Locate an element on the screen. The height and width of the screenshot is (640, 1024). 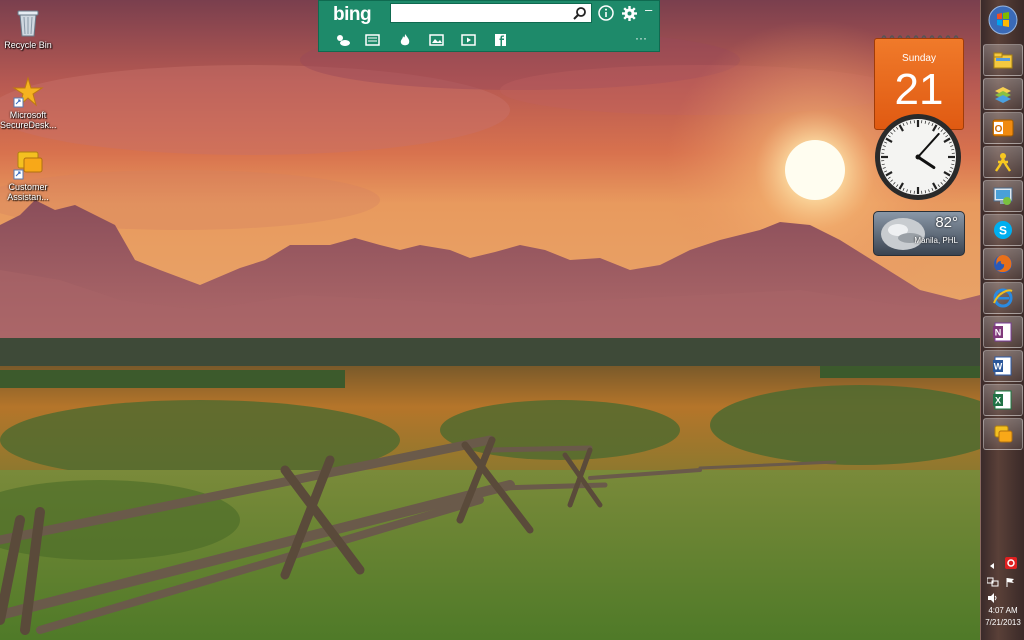
chevron-left-icon is located at coordinates (992, 566).